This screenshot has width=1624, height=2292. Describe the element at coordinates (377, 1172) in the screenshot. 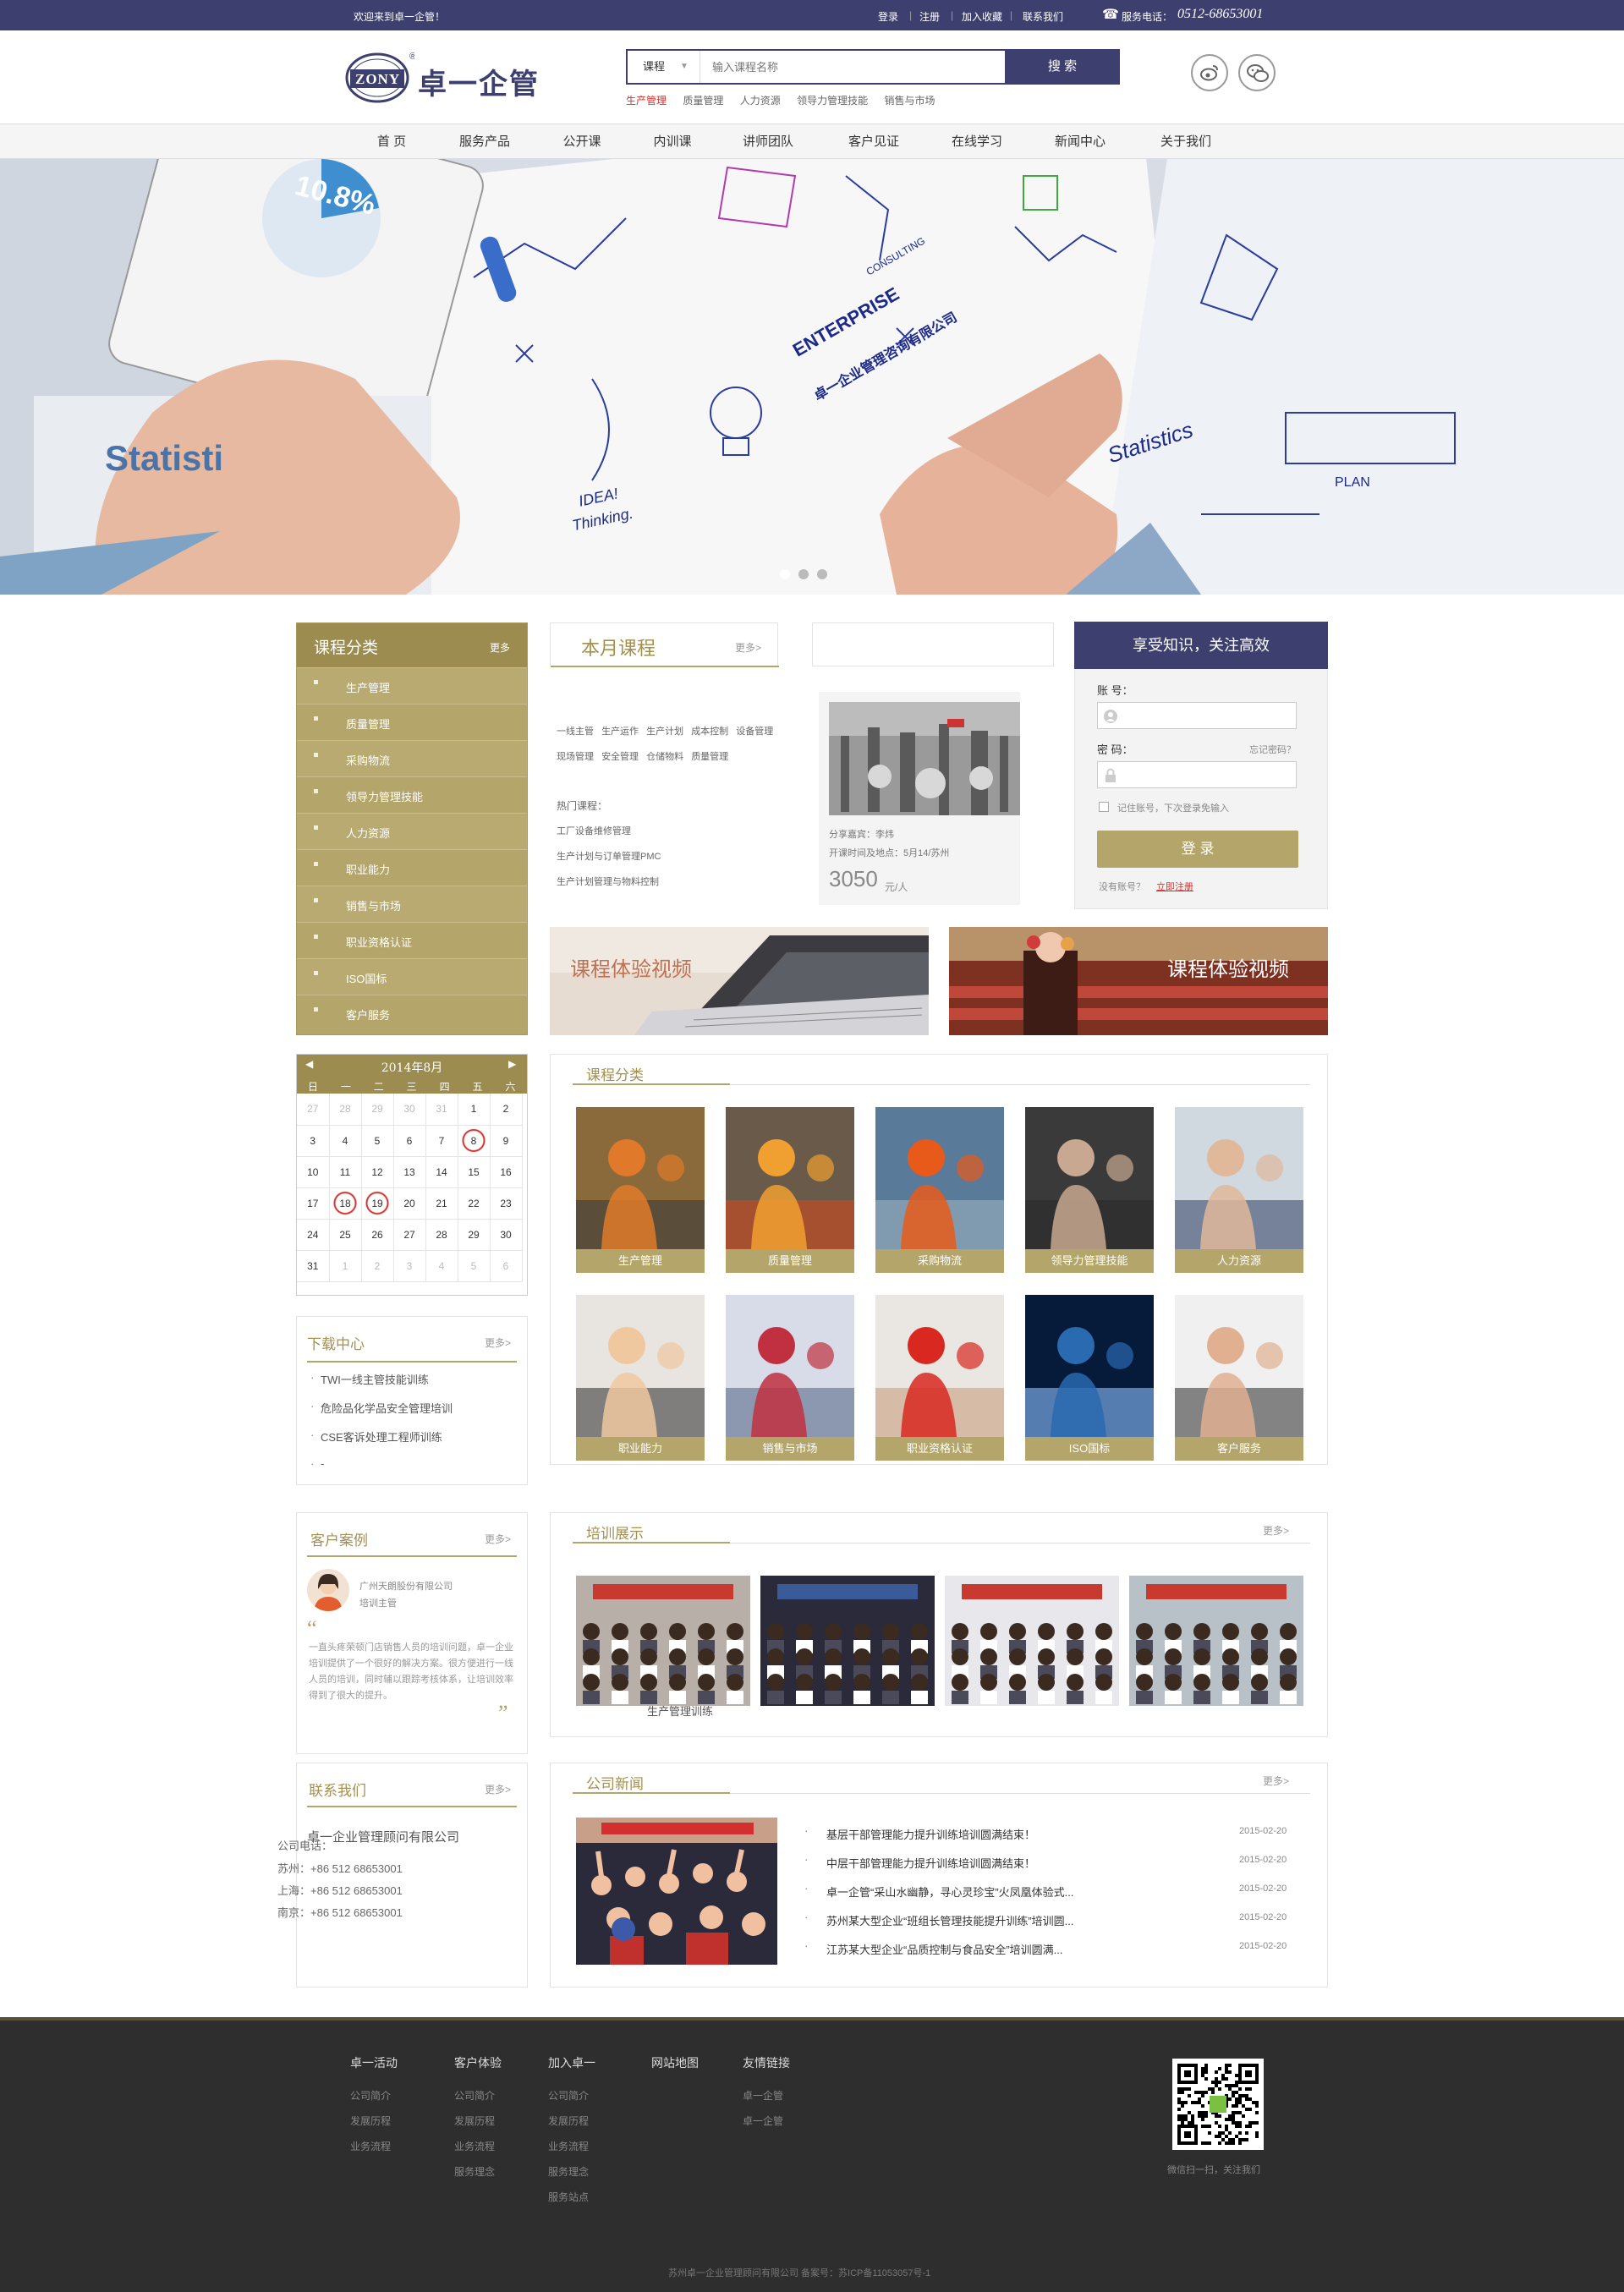

I see `calendar-day: 12` at that location.